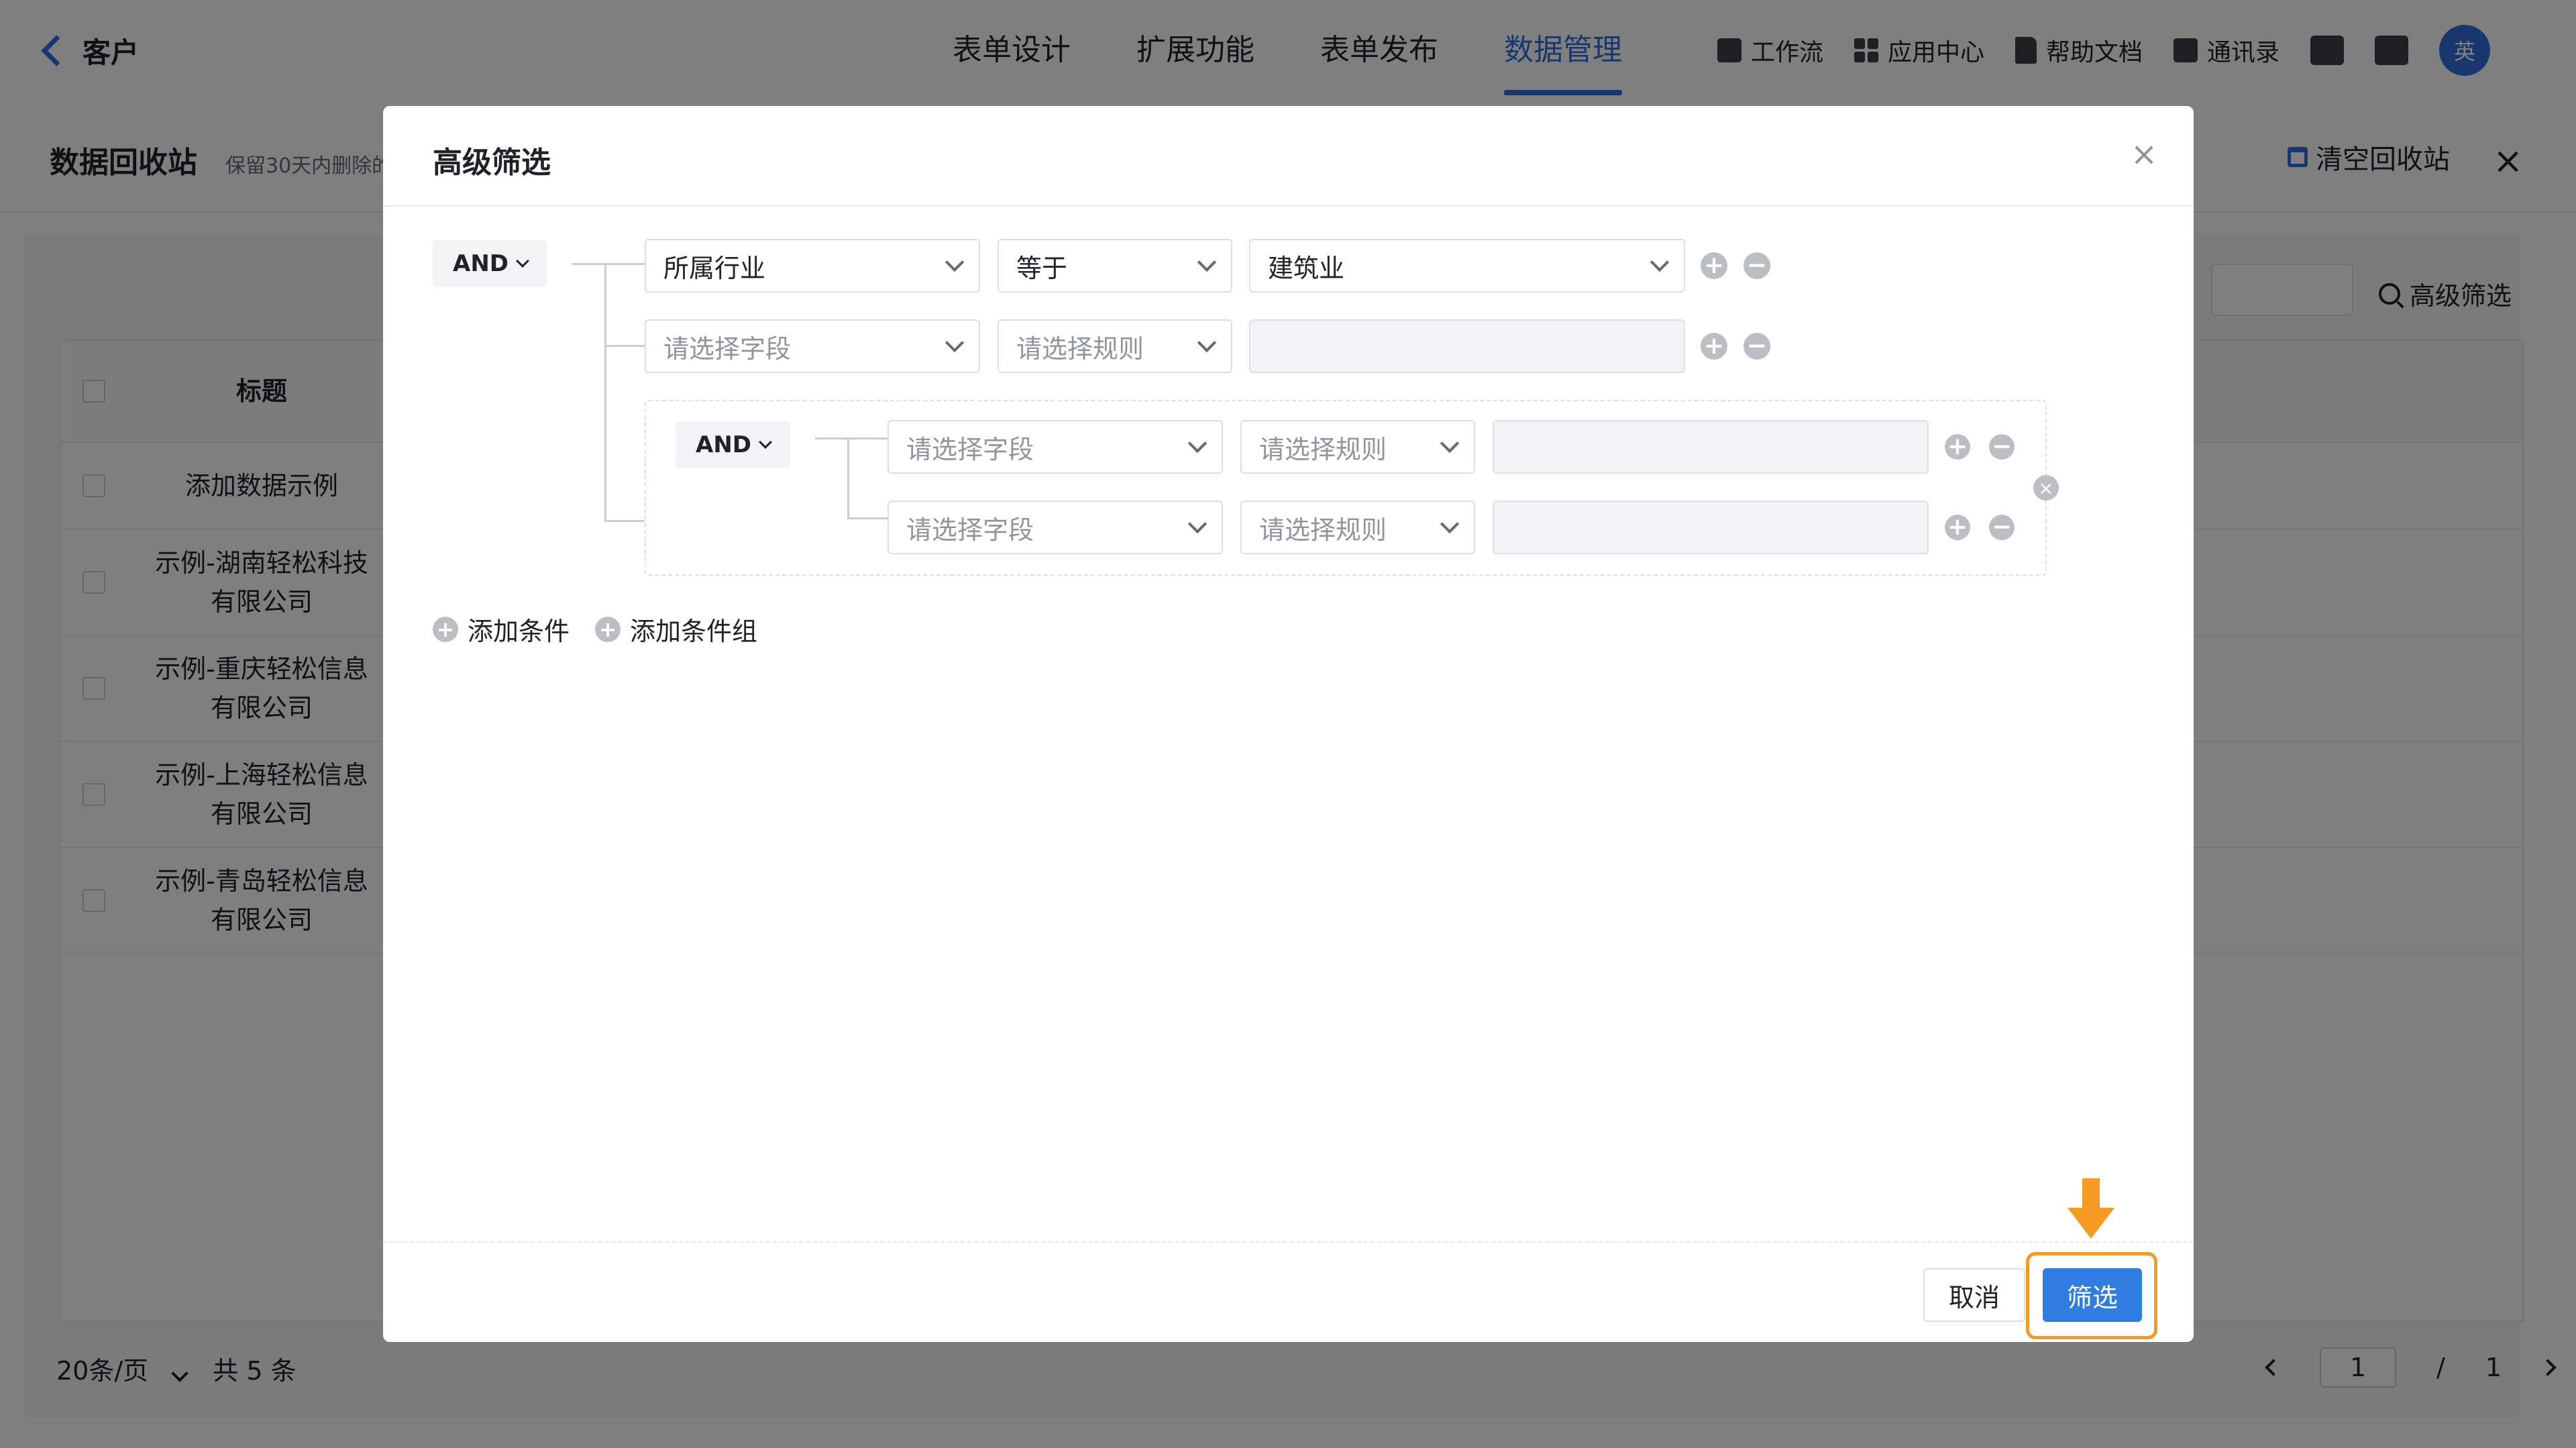  What do you see at coordinates (2046, 488) in the screenshot?
I see `delete-group-icon: ×` at bounding box center [2046, 488].